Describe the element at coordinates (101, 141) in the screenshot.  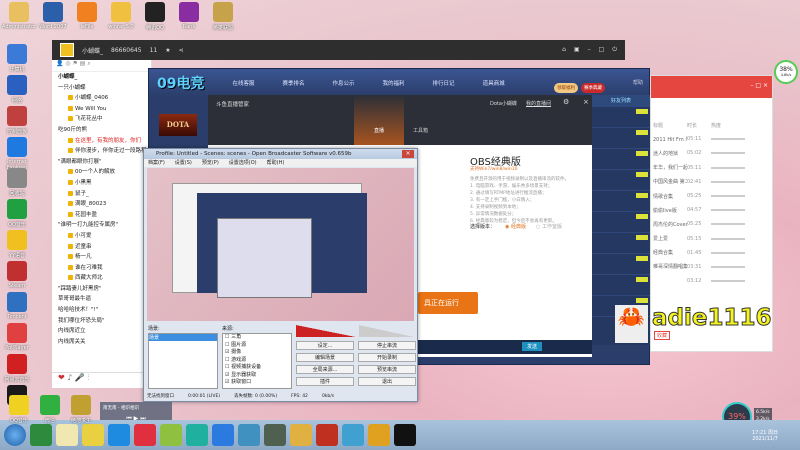
I see `yy-user: 在这里，有我的朋友，你们` at that location.